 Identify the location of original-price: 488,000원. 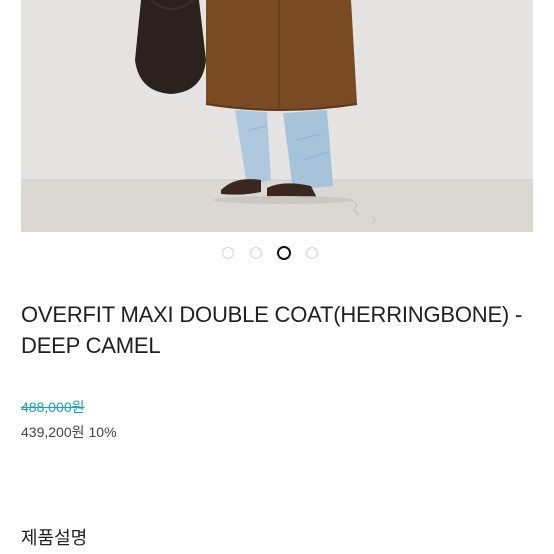
(53, 407).